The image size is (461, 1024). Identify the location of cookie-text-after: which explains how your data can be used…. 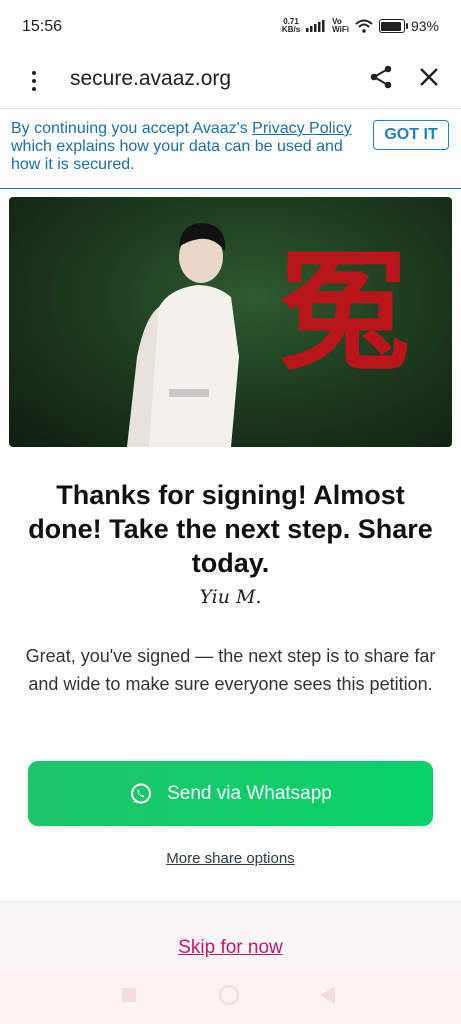
(177, 155).